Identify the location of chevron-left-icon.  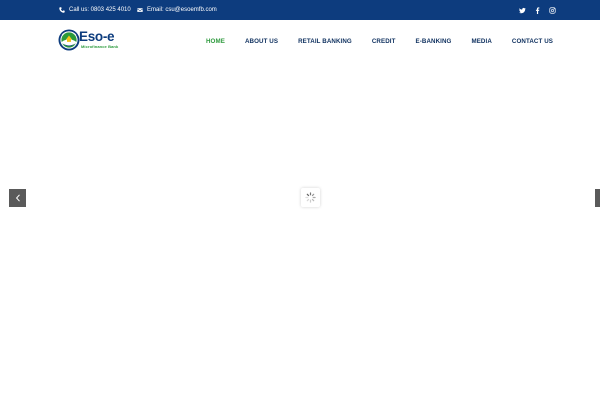
(17, 198).